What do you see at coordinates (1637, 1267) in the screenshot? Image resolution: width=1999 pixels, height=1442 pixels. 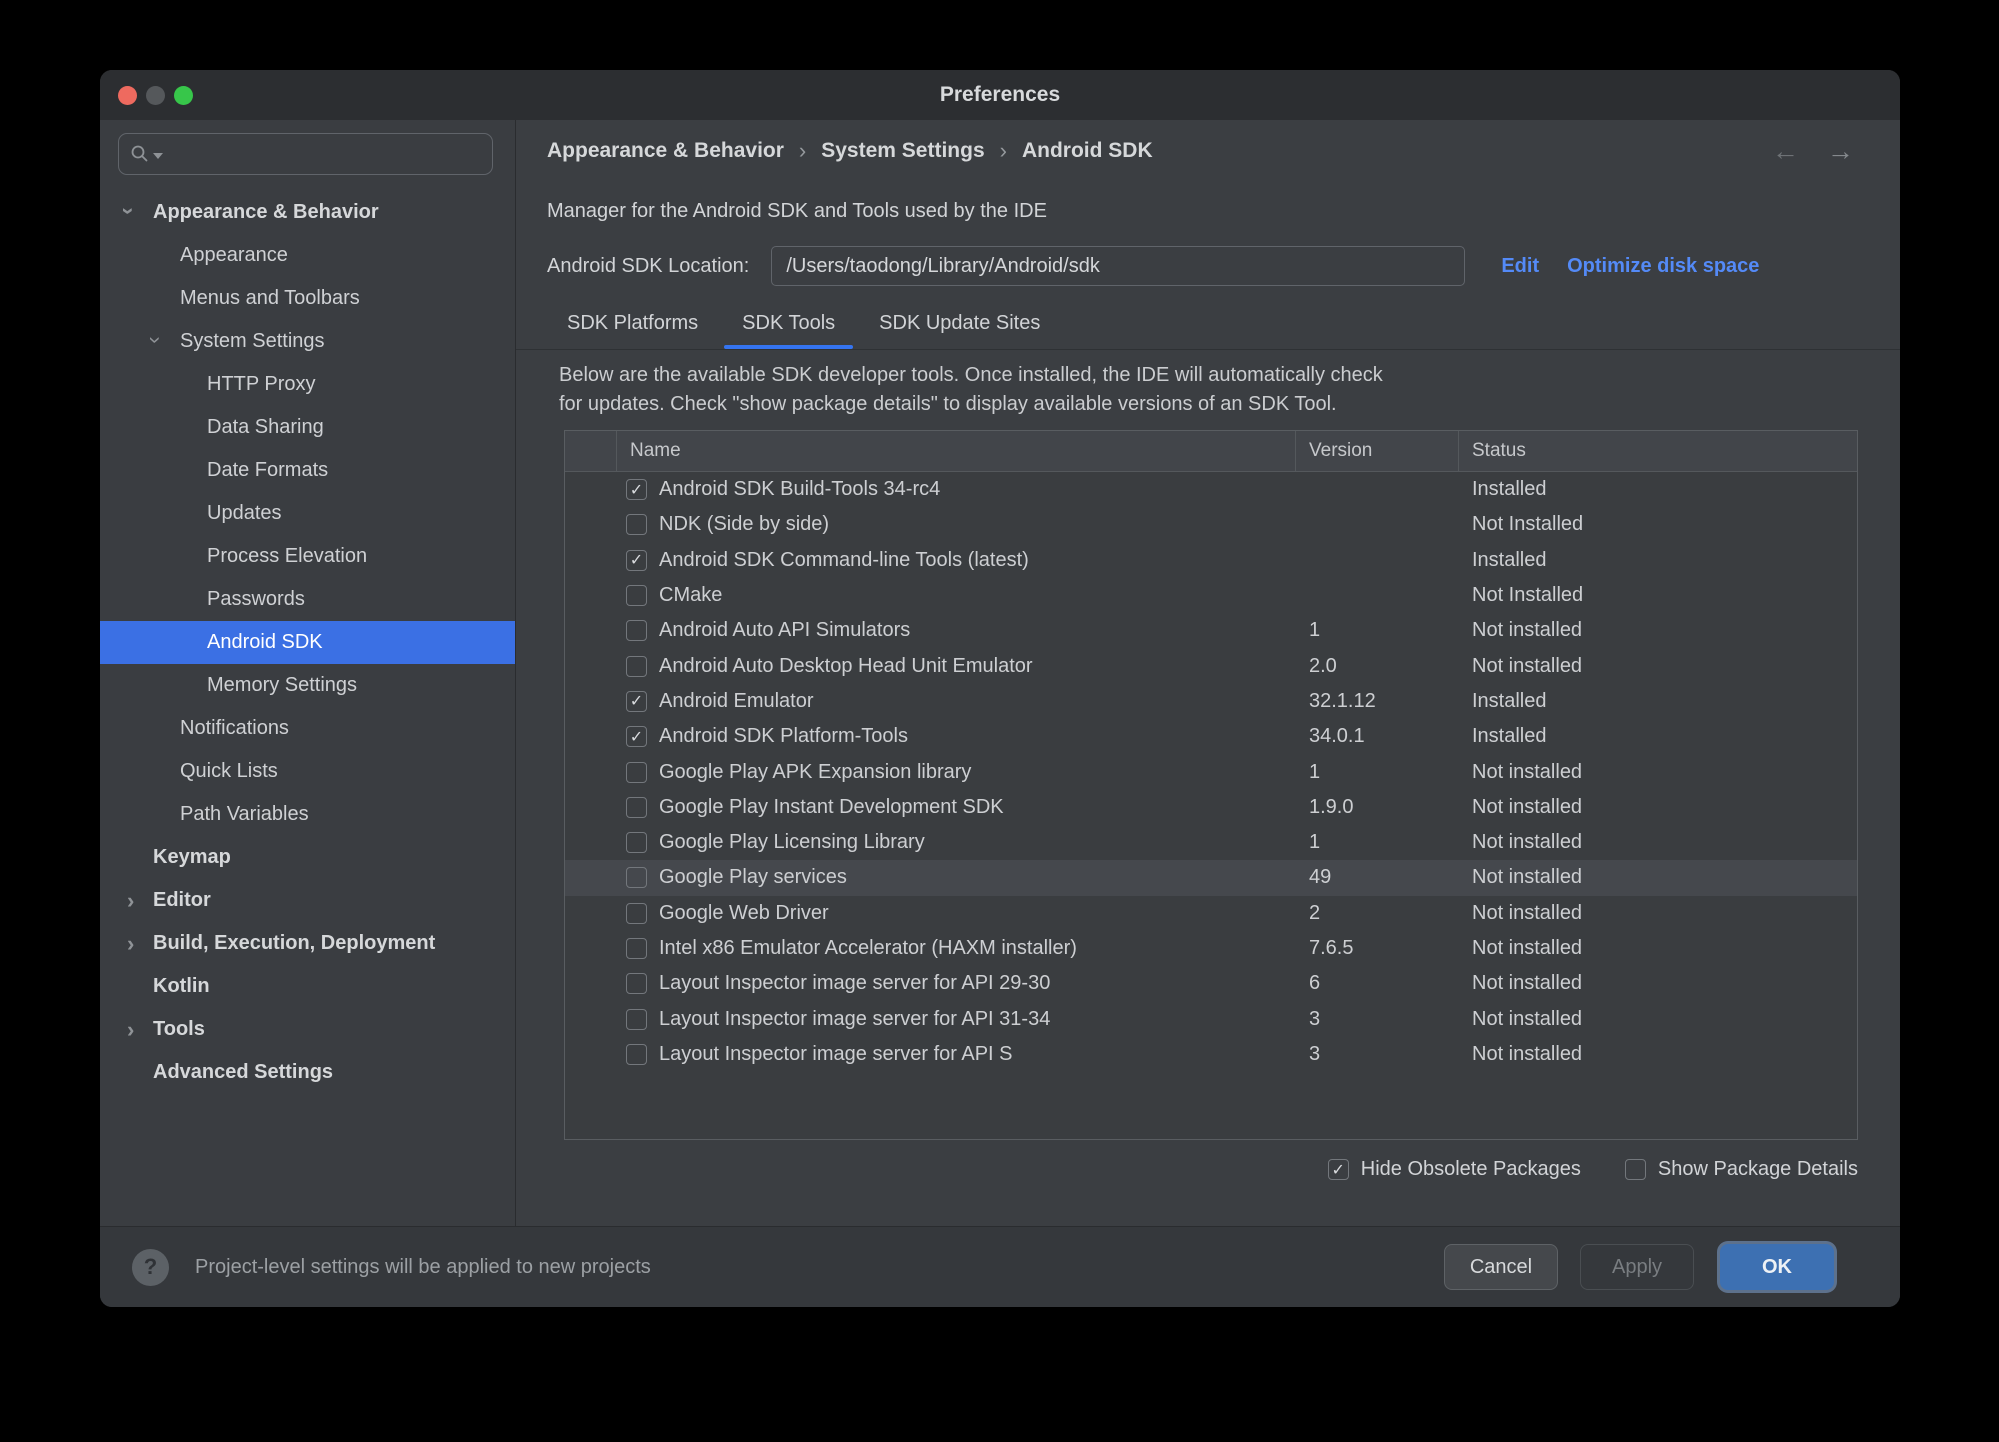 I see `apply-button: Apply` at bounding box center [1637, 1267].